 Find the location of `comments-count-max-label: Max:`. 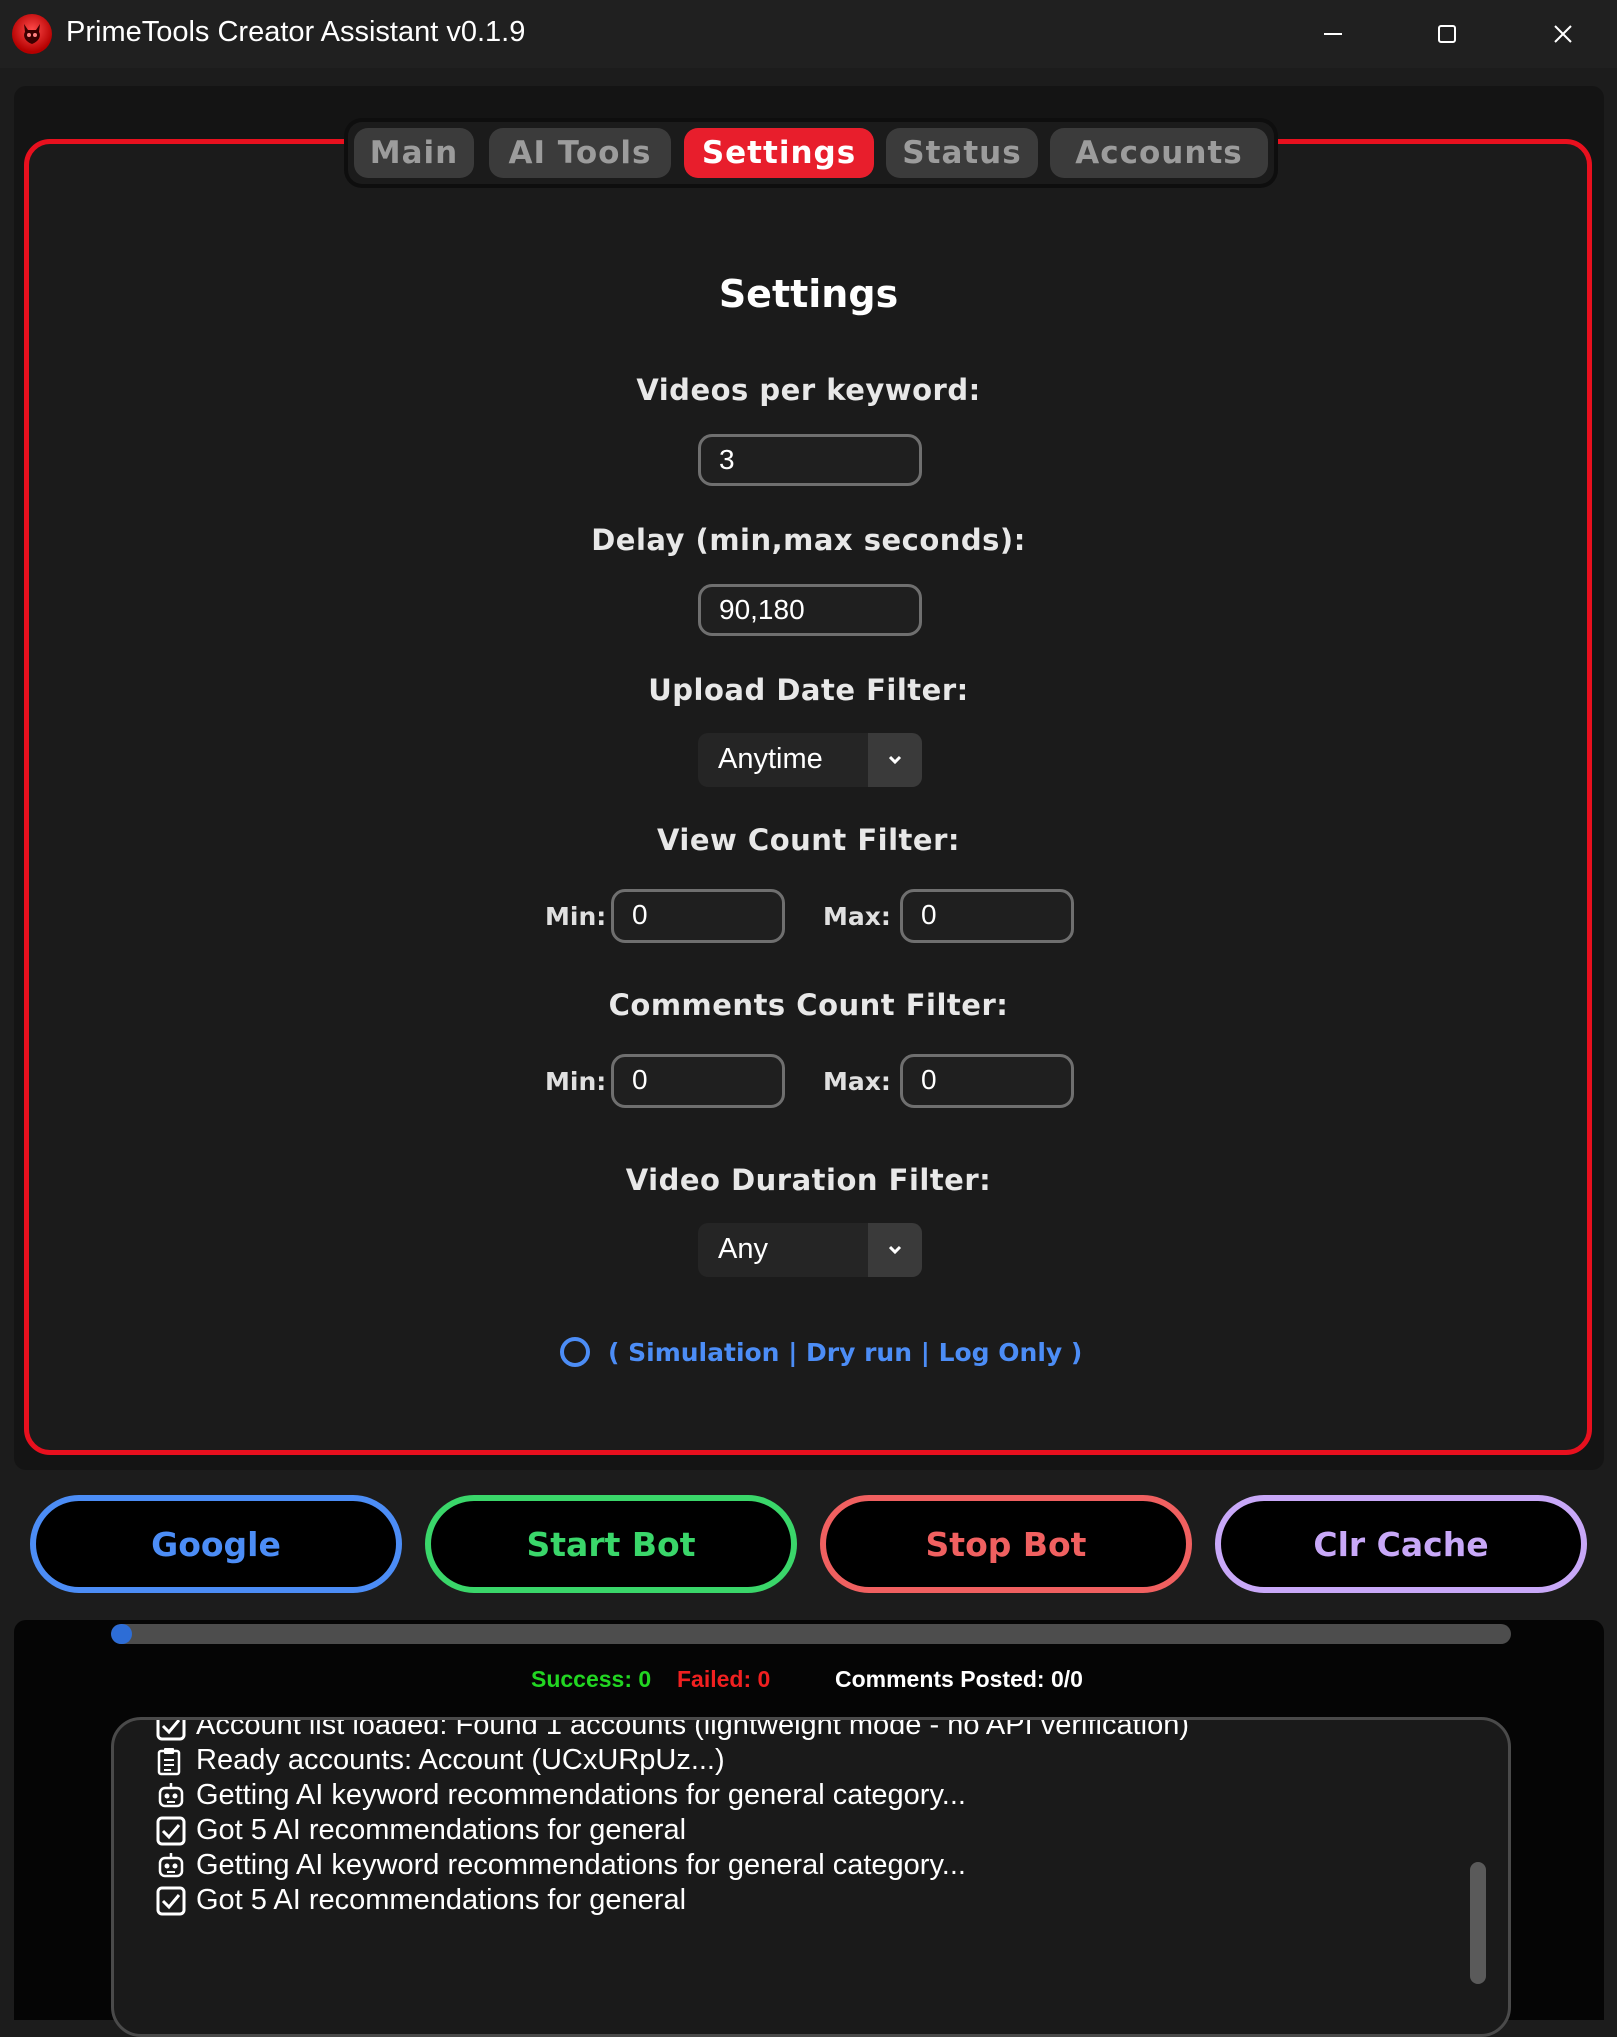

comments-count-max-label: Max: is located at coordinates (857, 1081).